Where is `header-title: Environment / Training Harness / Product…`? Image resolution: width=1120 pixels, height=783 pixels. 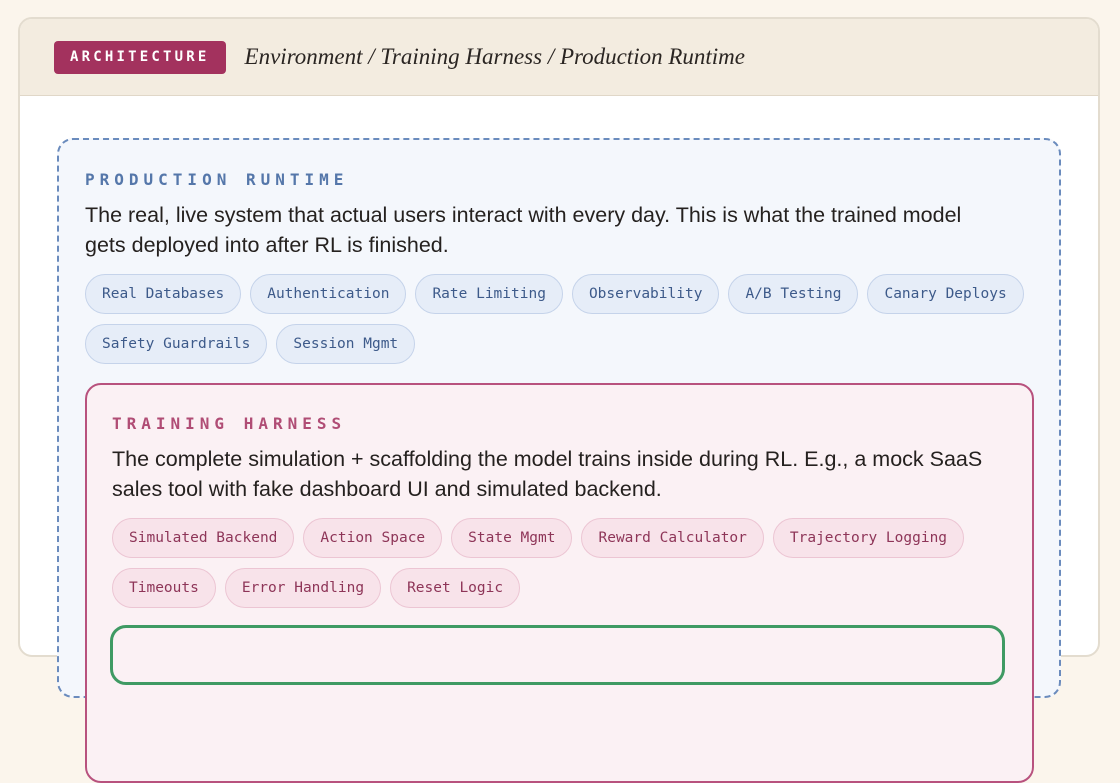 header-title: Environment / Training Harness / Product… is located at coordinates (494, 56).